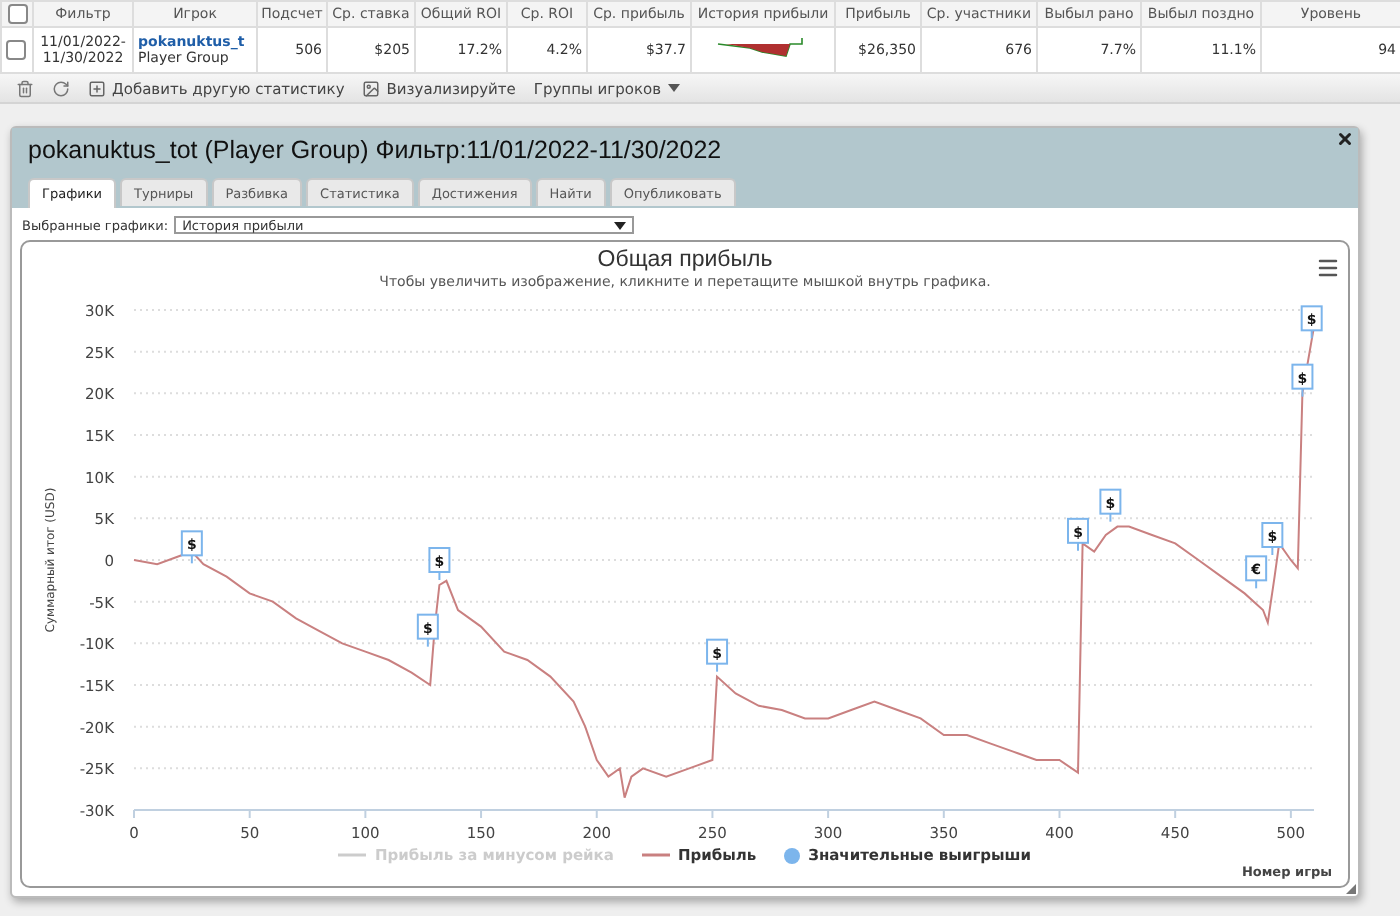 Image resolution: width=1400 pixels, height=916 pixels. I want to click on trash-icon, so click(25, 88).